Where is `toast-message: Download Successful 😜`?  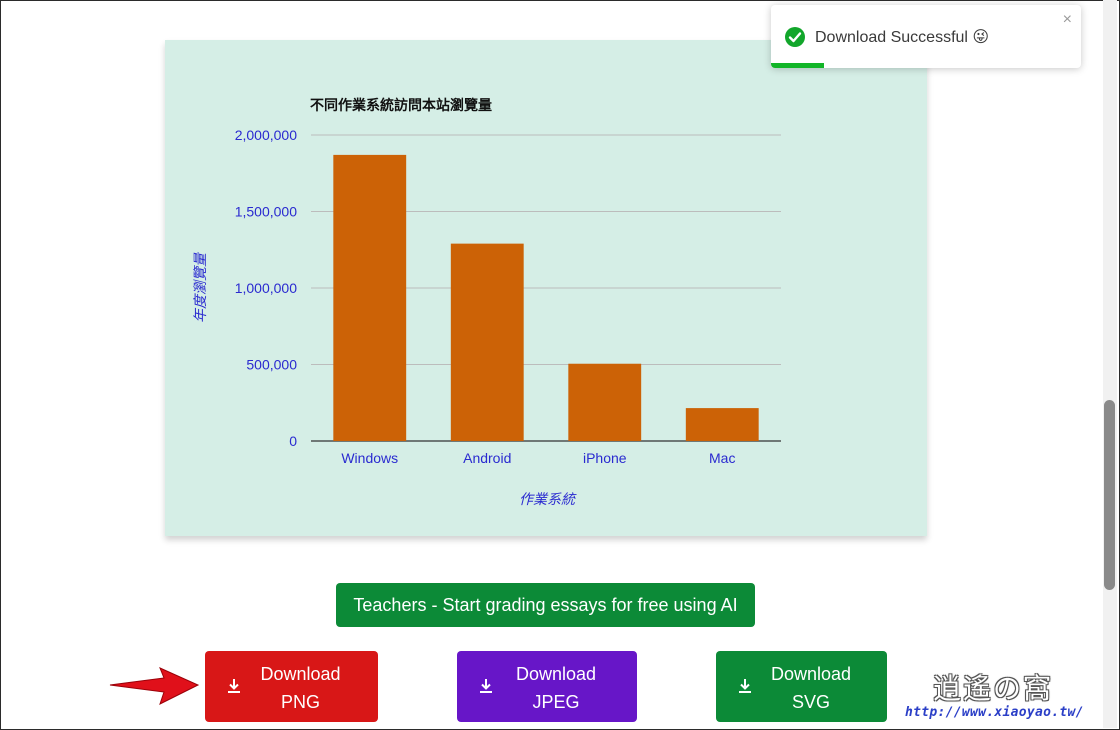
toast-message: Download Successful 😜 is located at coordinates (902, 37).